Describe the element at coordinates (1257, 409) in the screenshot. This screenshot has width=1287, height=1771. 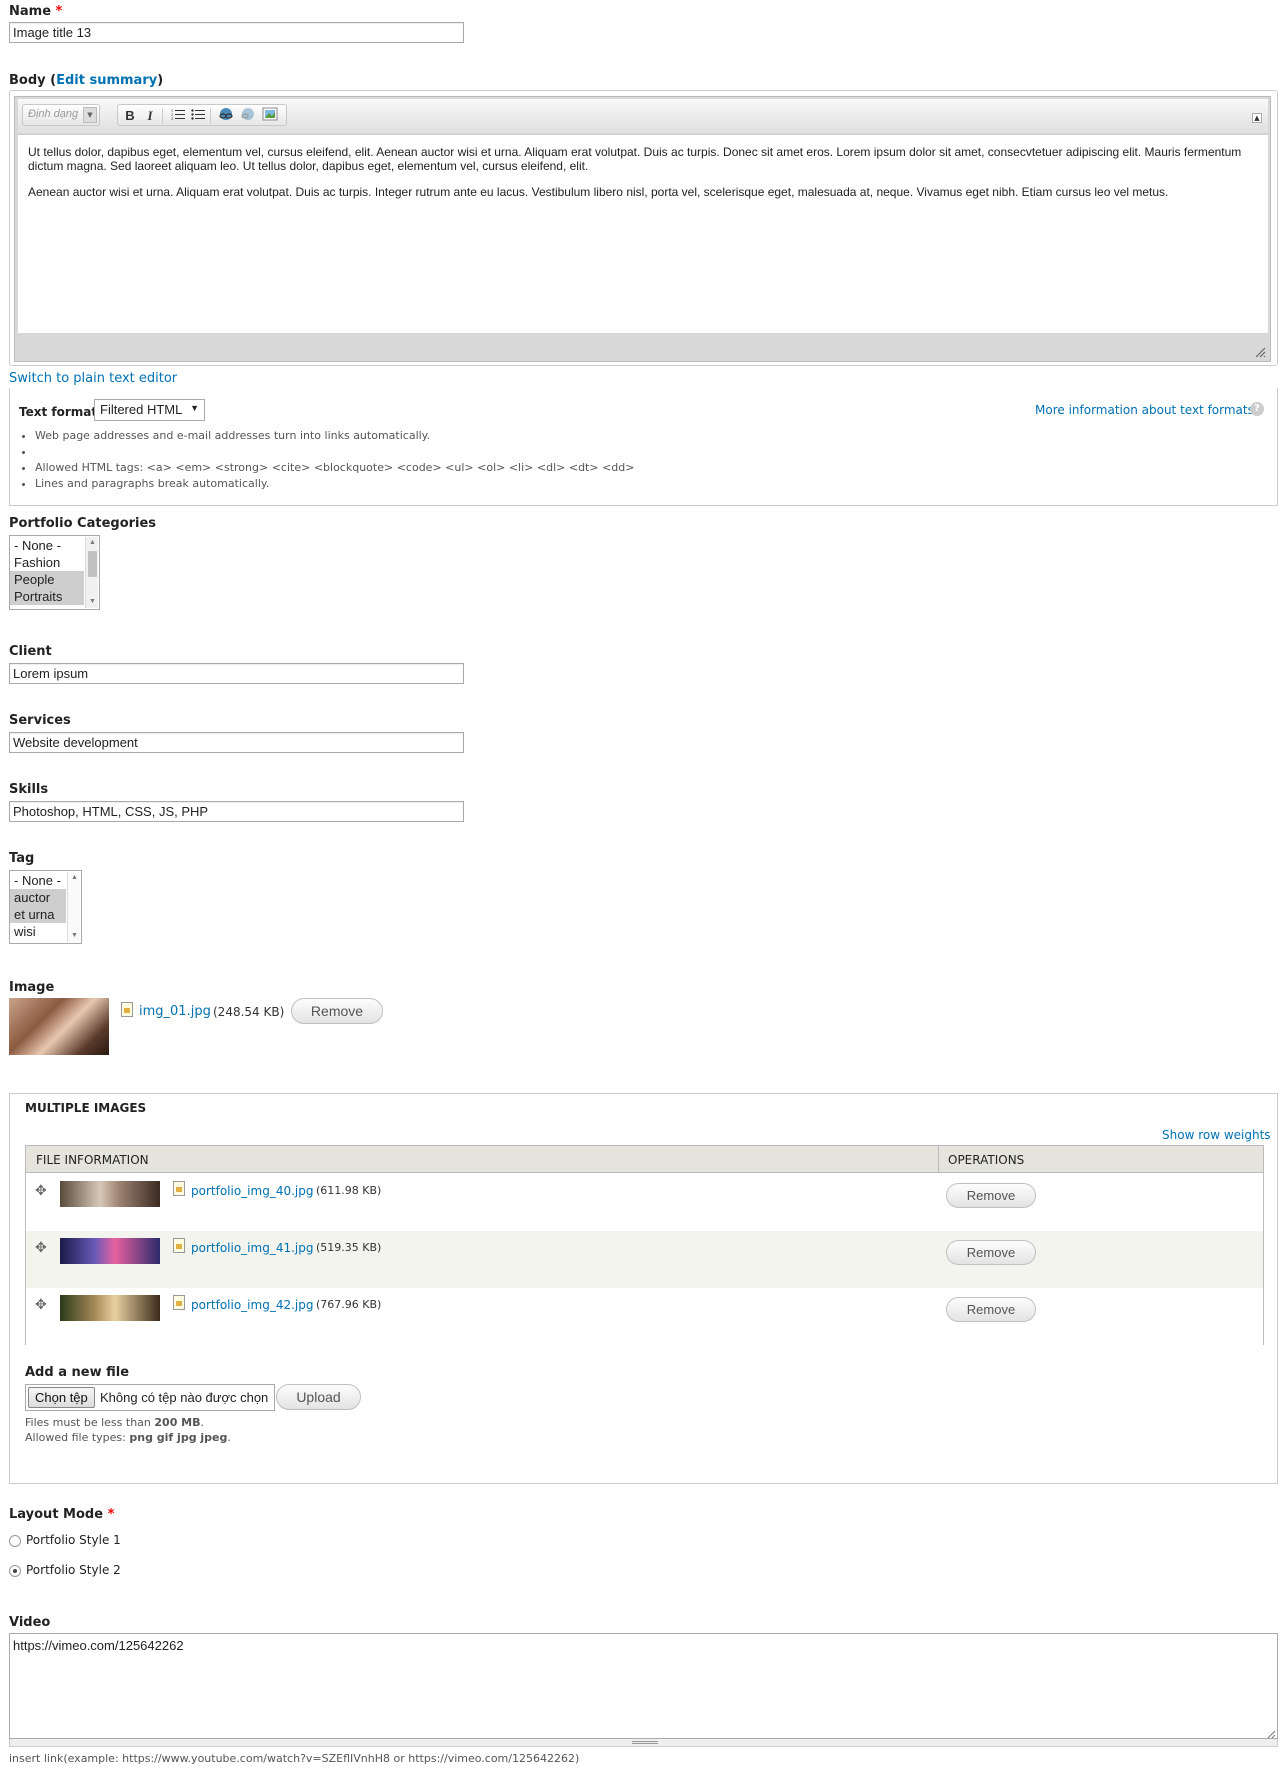
I see `help-icon: ?` at that location.